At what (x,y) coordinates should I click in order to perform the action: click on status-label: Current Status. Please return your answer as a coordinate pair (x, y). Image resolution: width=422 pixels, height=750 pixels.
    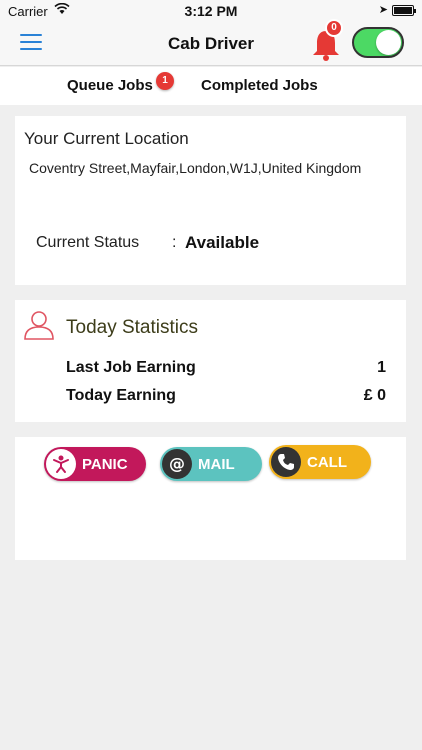
    Looking at the image, I should click on (88, 242).